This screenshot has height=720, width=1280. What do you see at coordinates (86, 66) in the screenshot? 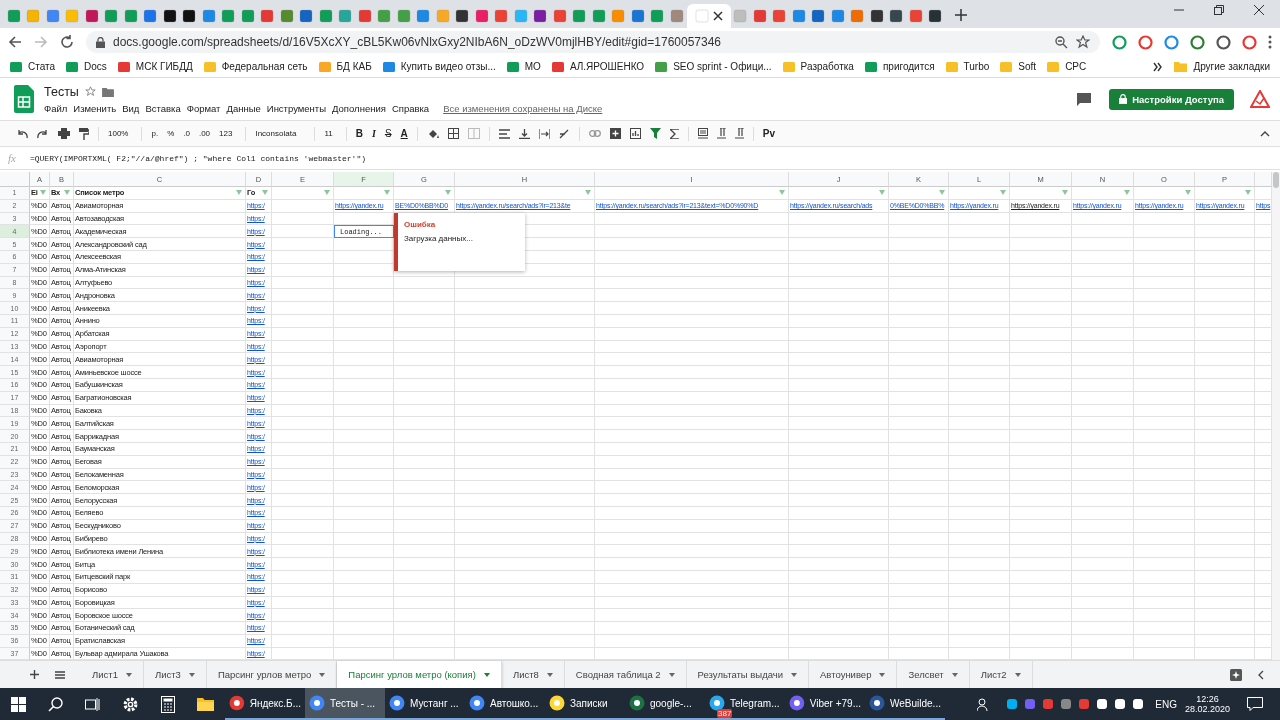
I see `bookmark: Docs` at bounding box center [86, 66].